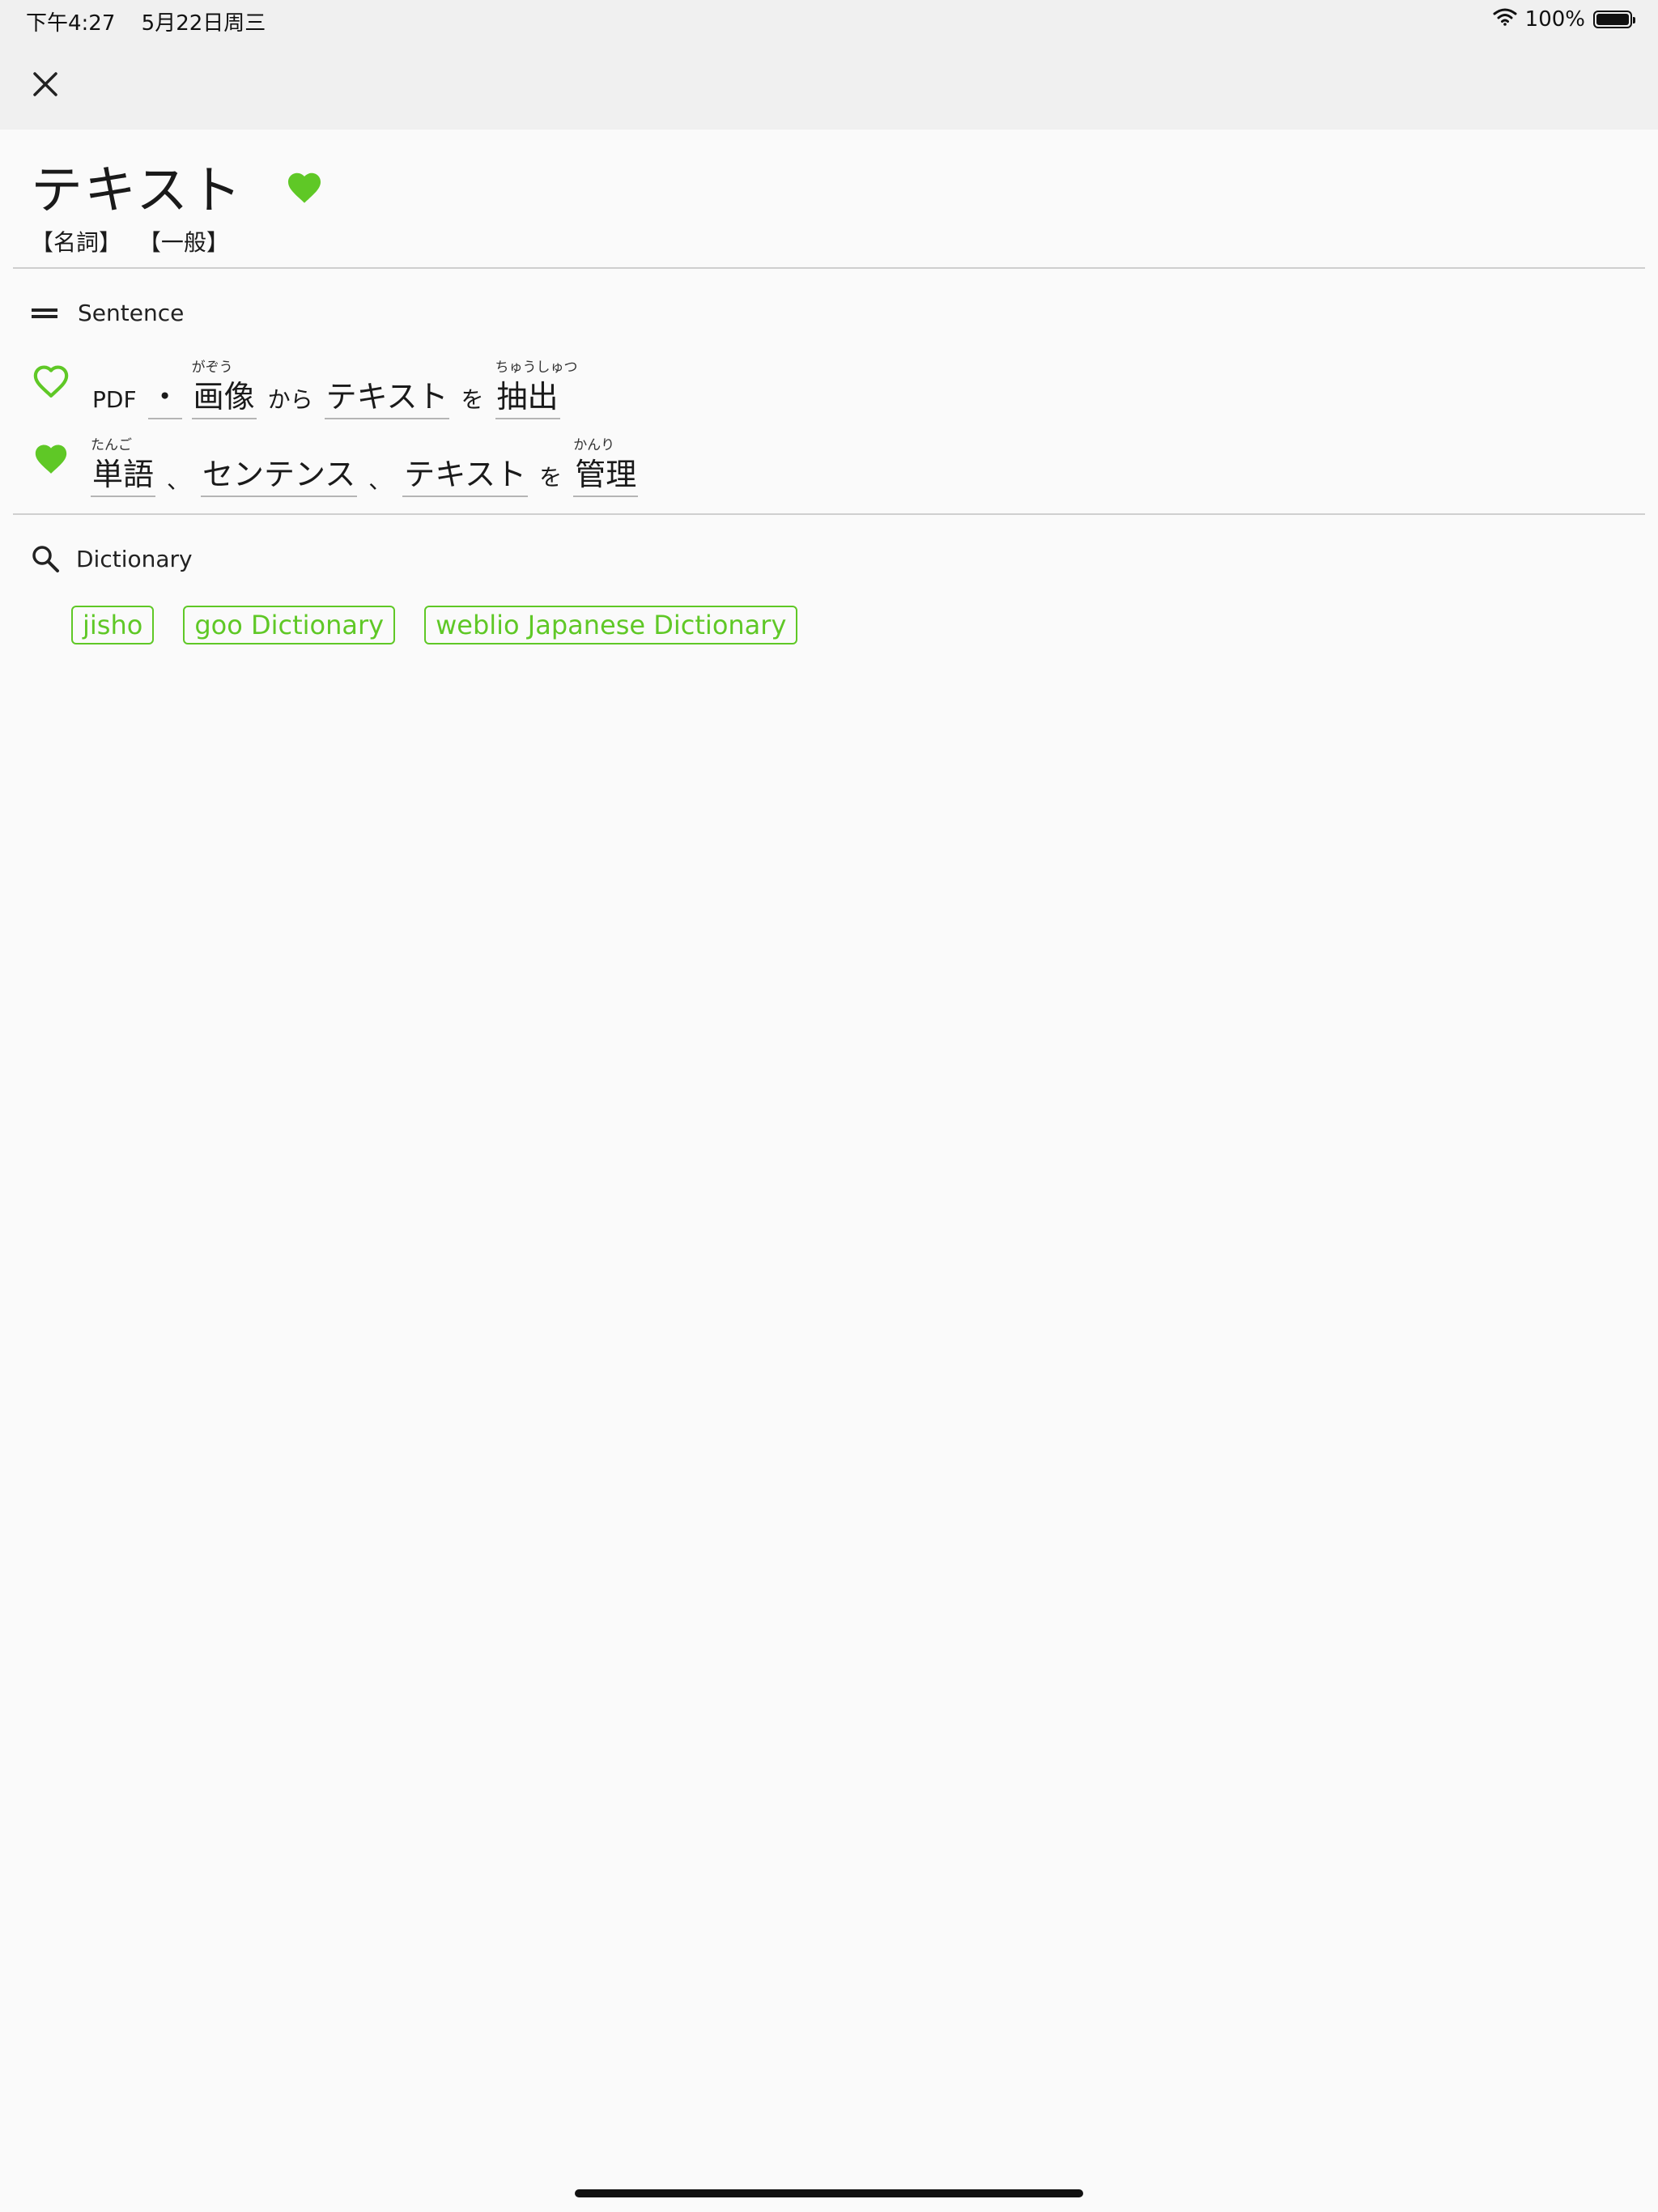 The image size is (1658, 2212). What do you see at coordinates (829, 19) in the screenshot?
I see `status-bar: 下午4:27 5月22日周三 100%` at bounding box center [829, 19].